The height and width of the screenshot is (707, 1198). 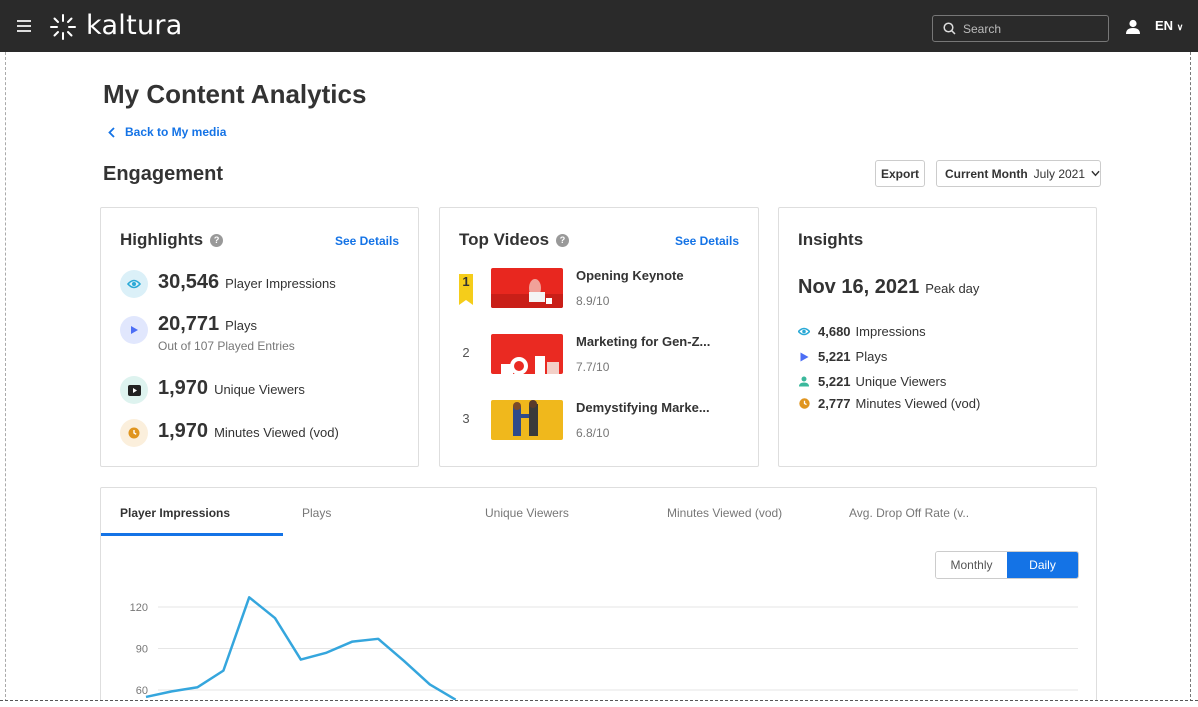 What do you see at coordinates (593, 433) in the screenshot?
I see `video-score: 6.8/10` at bounding box center [593, 433].